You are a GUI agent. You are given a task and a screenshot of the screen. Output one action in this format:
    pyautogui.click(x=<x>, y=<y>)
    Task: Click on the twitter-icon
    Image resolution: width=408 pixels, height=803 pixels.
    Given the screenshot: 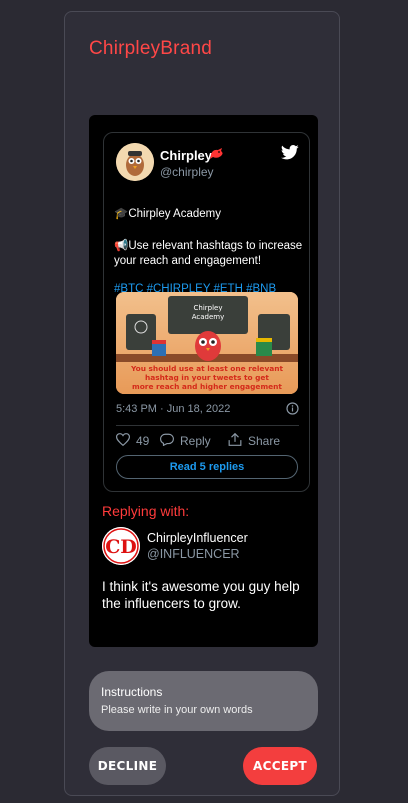 What is the action you would take?
    pyautogui.click(x=289, y=155)
    